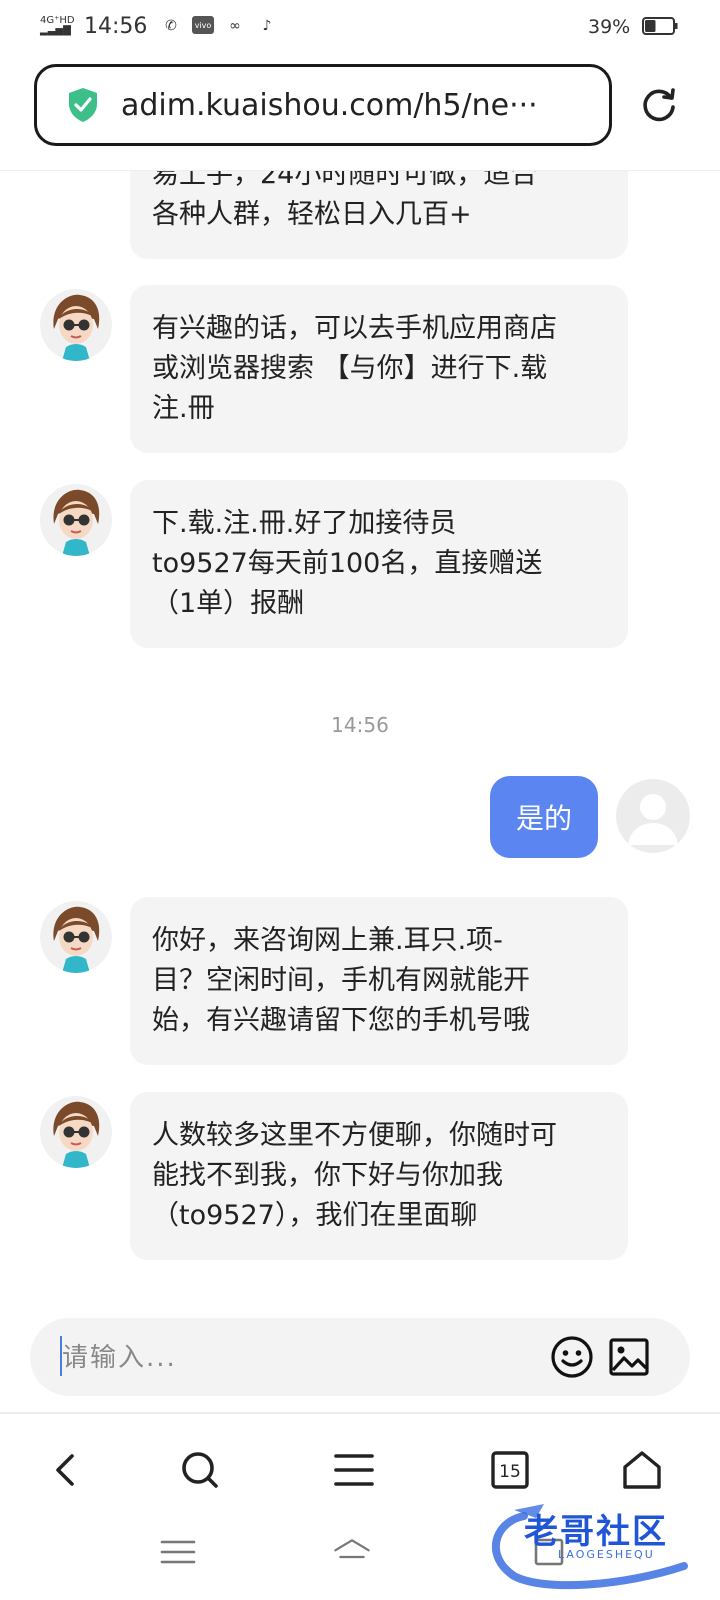  I want to click on watermark-logo: 老哥社区 LAOGESHEQU, so click(599, 1544).